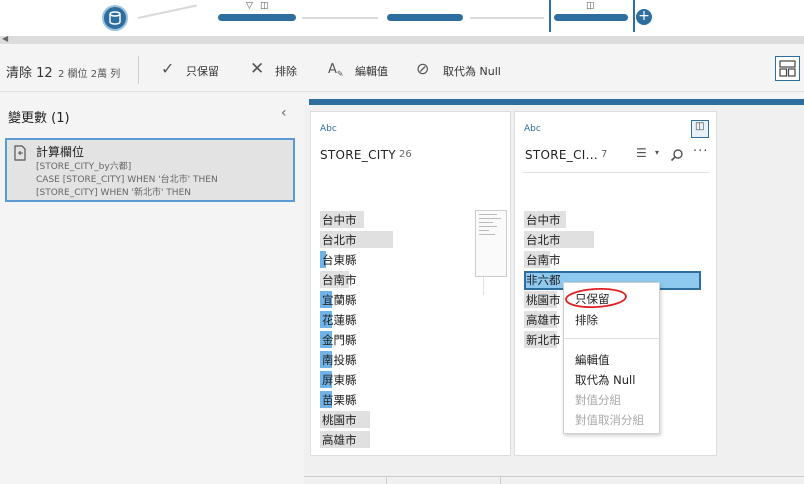 This screenshot has width=804, height=484. I want to click on calc-field-icon: ◫, so click(700, 126).